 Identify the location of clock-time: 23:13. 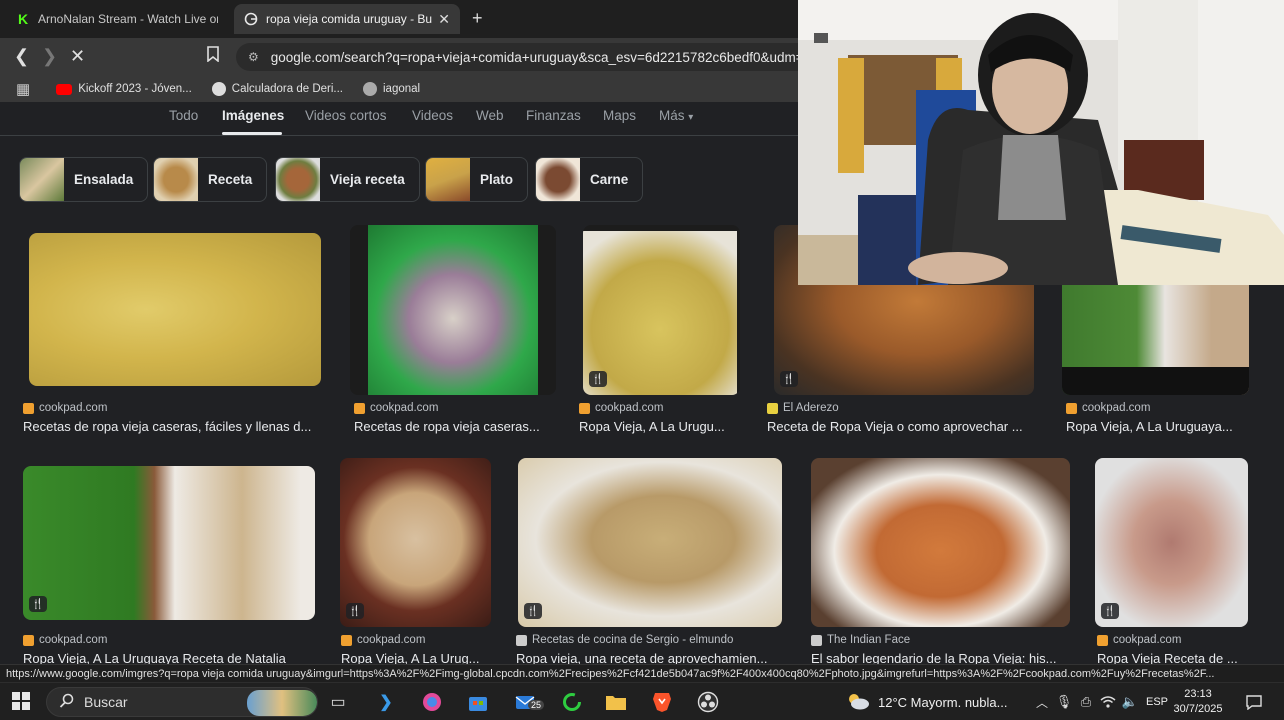
(1198, 694).